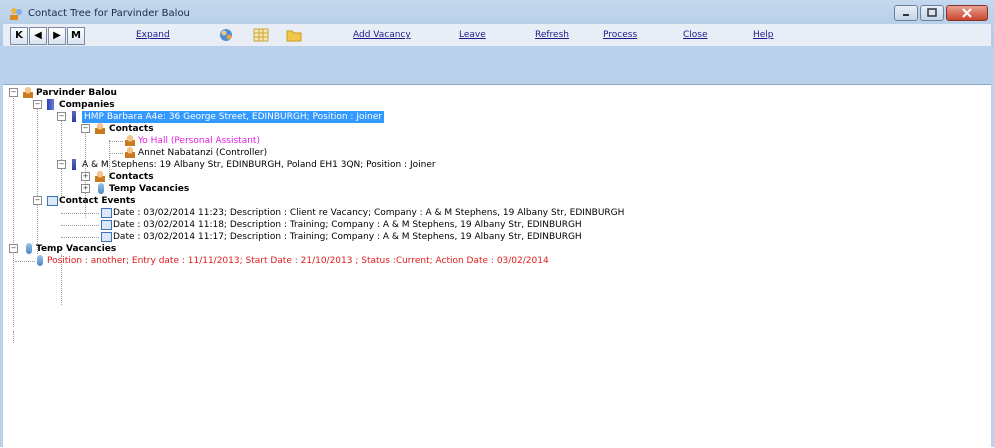  Describe the element at coordinates (906, 13) in the screenshot. I see `minimize-icon` at that location.